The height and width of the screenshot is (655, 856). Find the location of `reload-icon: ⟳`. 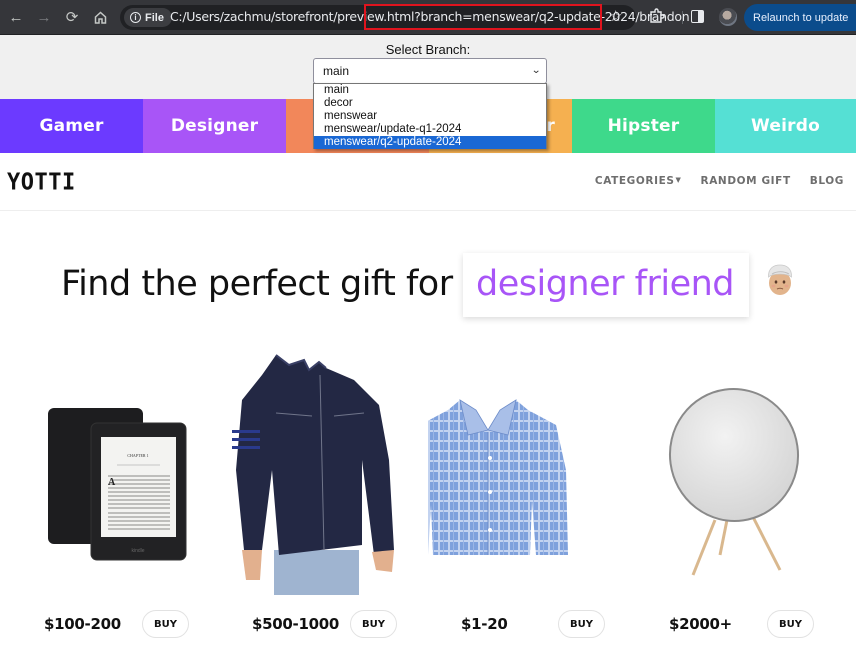

reload-icon: ⟳ is located at coordinates (72, 17).